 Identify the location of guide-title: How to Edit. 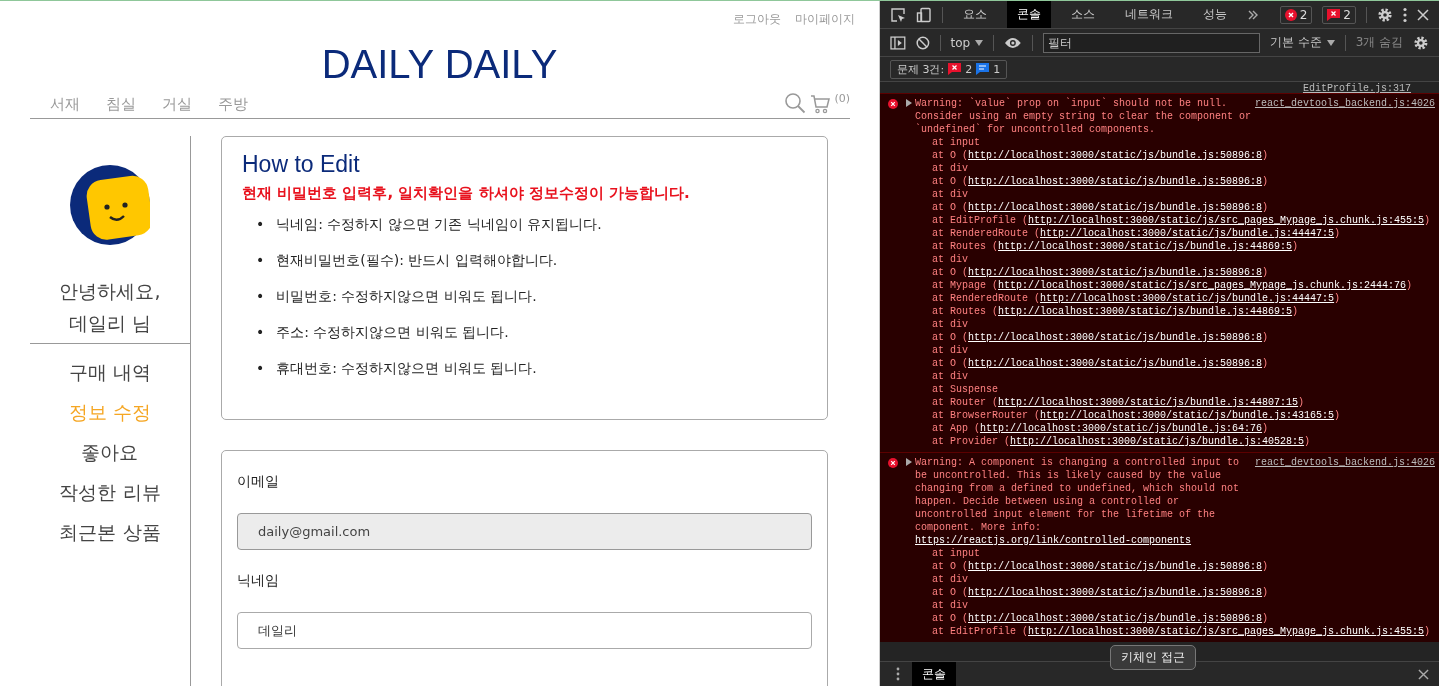
(301, 164).